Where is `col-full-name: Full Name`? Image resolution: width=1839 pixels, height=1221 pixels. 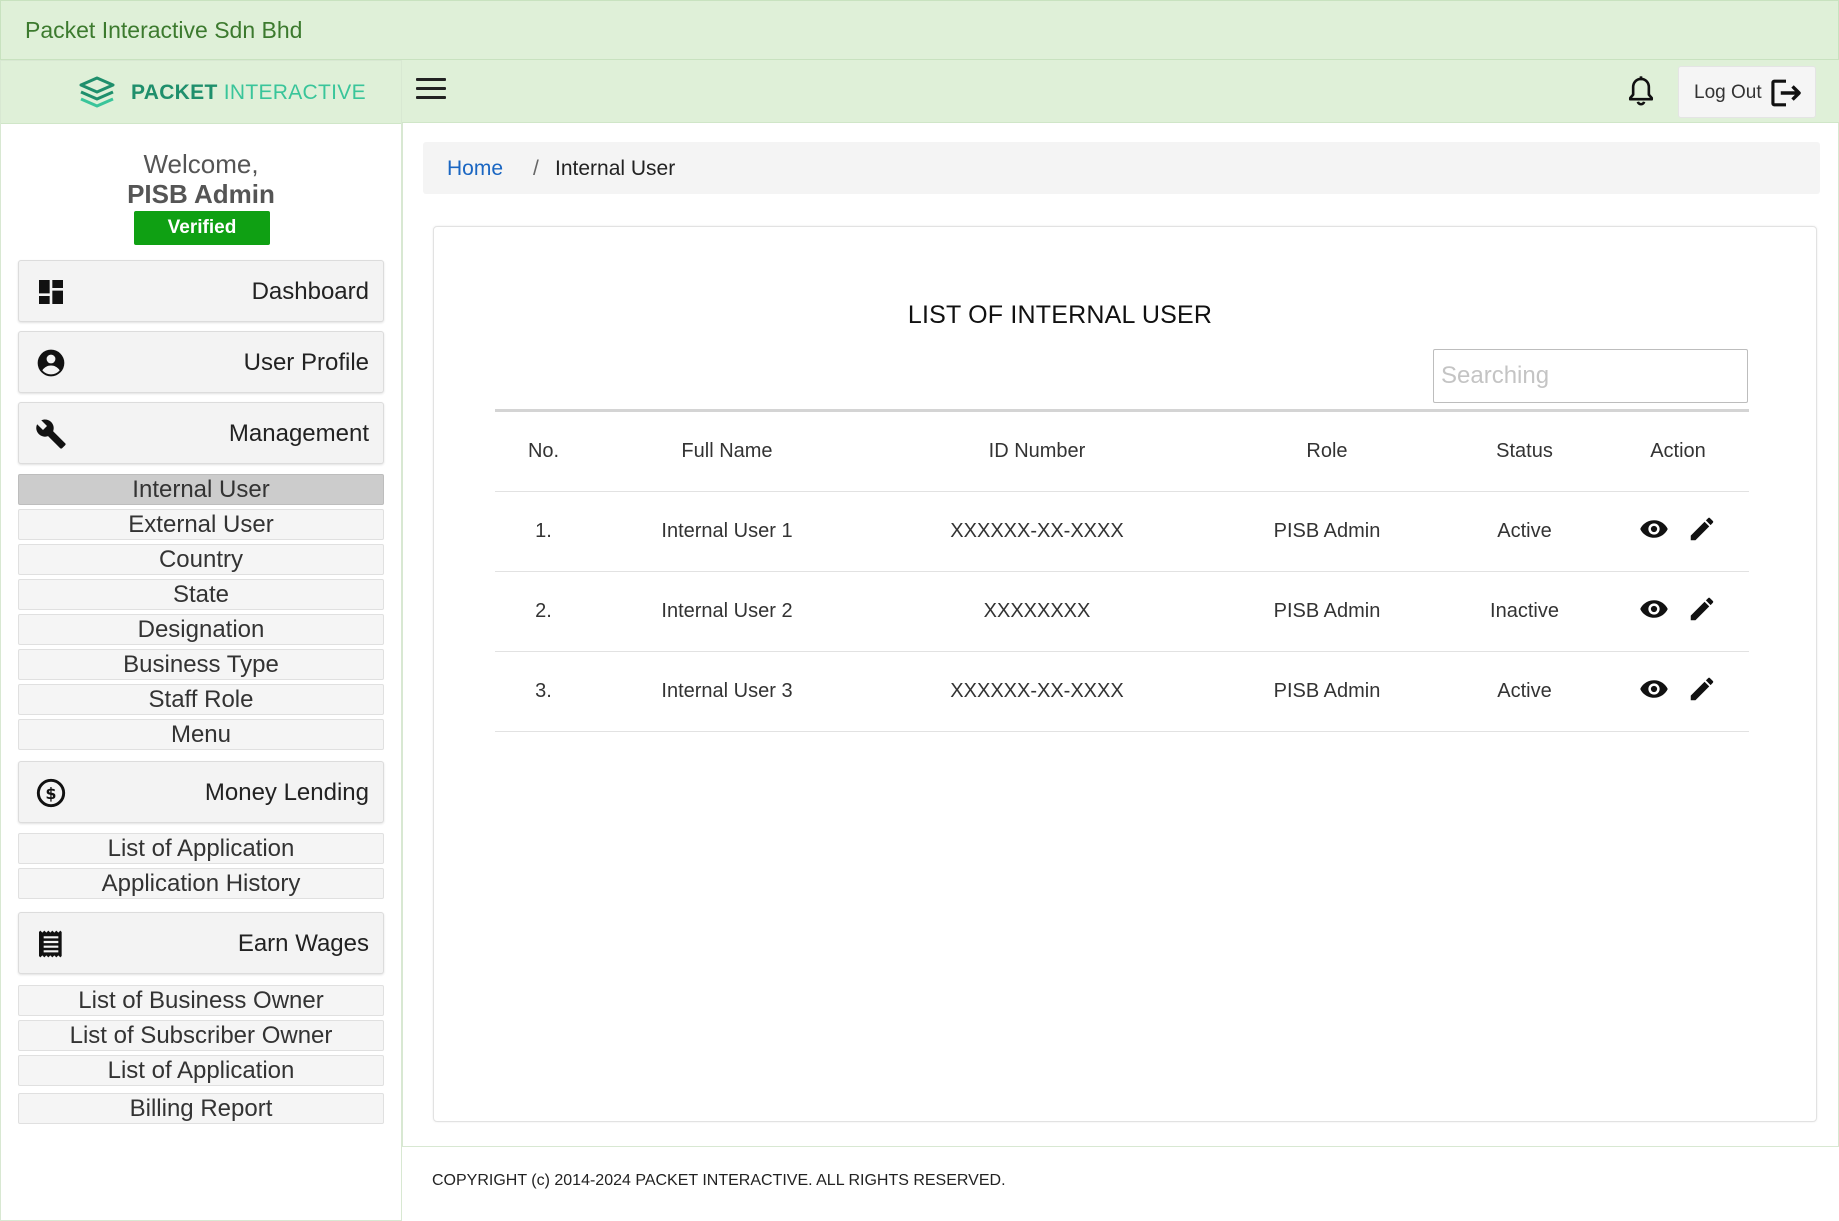
col-full-name: Full Name is located at coordinates (727, 451).